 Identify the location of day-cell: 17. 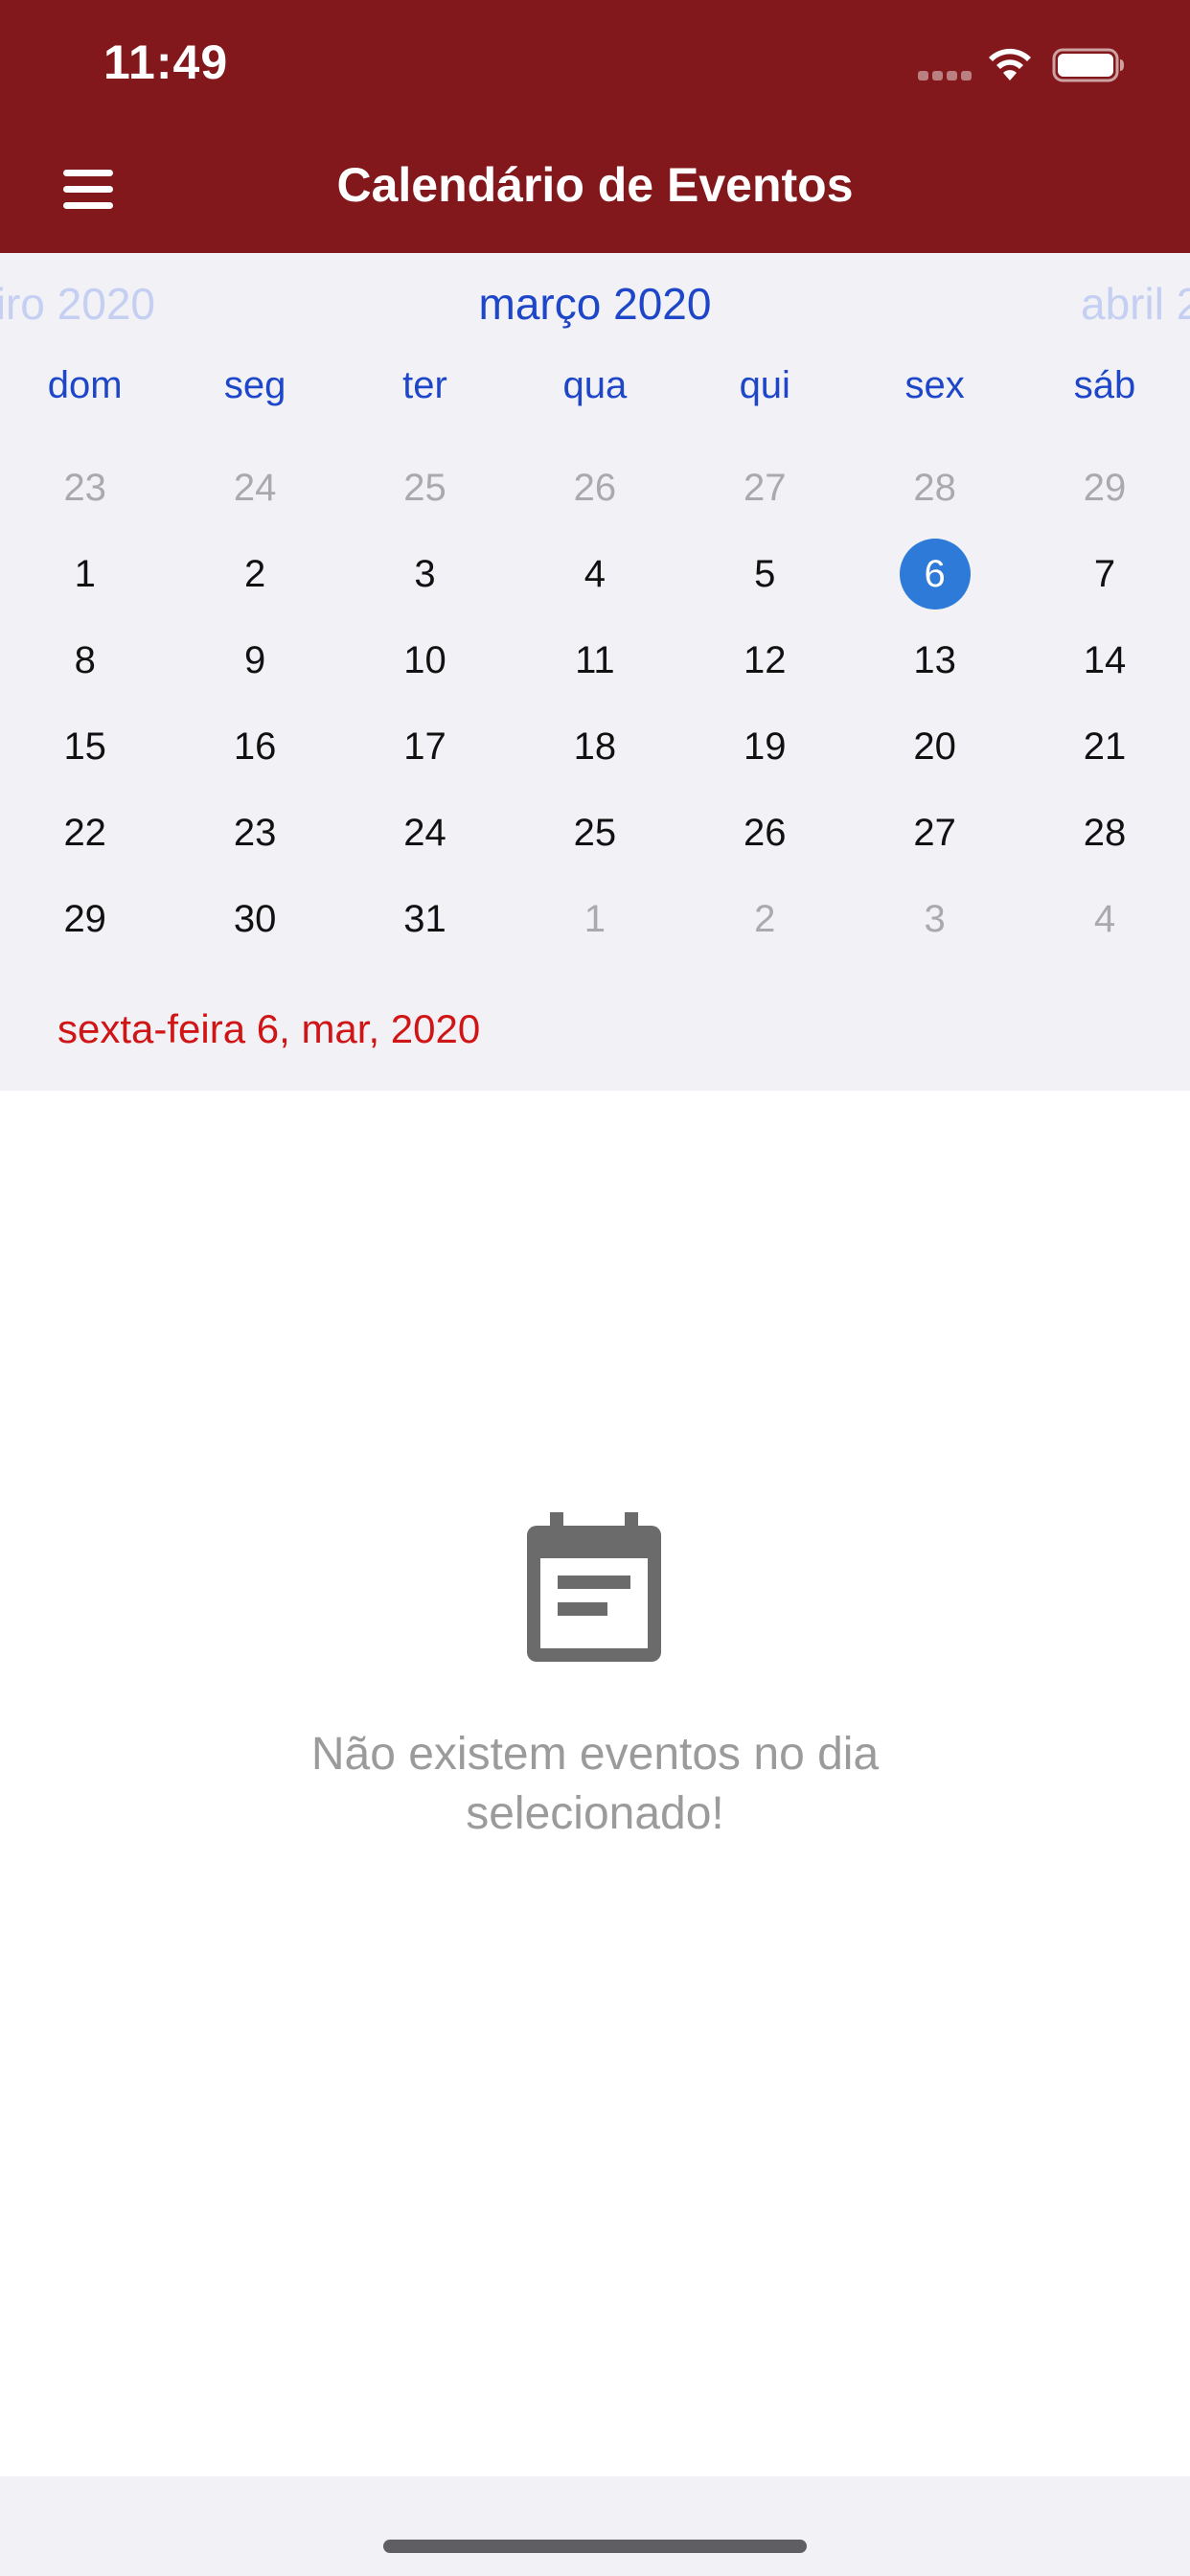
(425, 746).